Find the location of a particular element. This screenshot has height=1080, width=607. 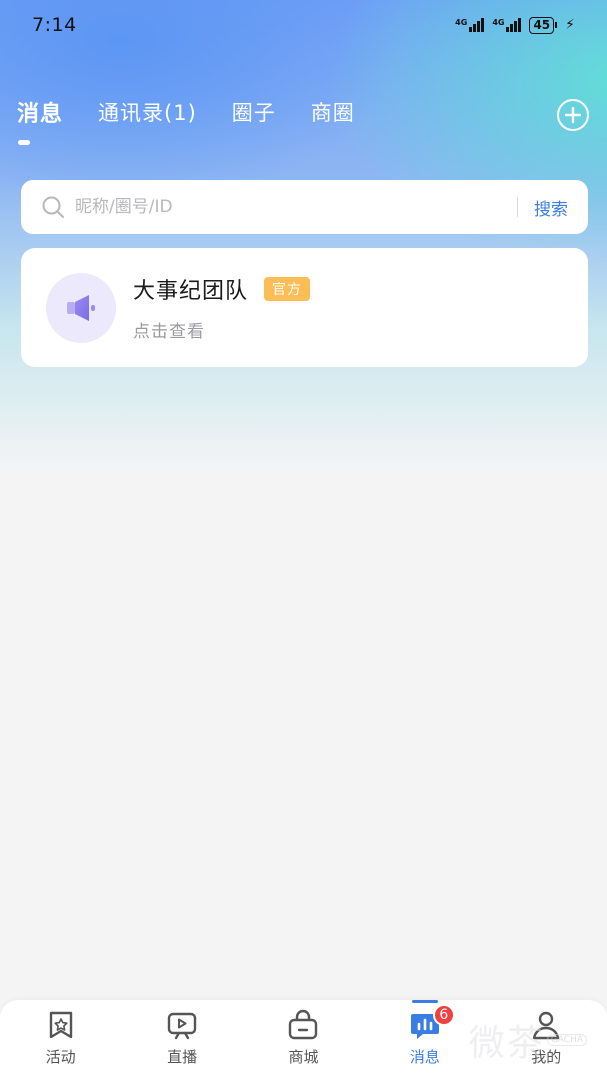

plus-icon is located at coordinates (573, 115).